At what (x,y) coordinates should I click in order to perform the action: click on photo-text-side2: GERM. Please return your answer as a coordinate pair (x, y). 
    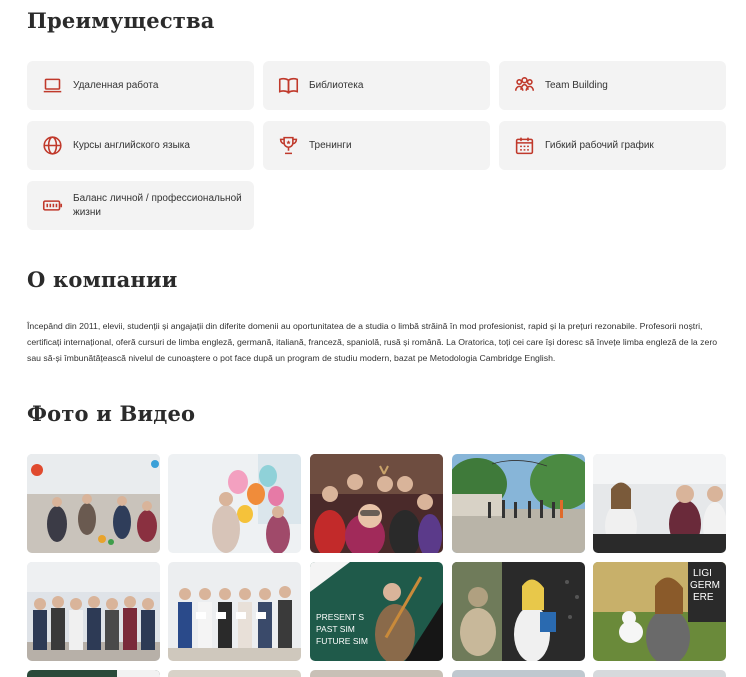
    Looking at the image, I should click on (705, 585).